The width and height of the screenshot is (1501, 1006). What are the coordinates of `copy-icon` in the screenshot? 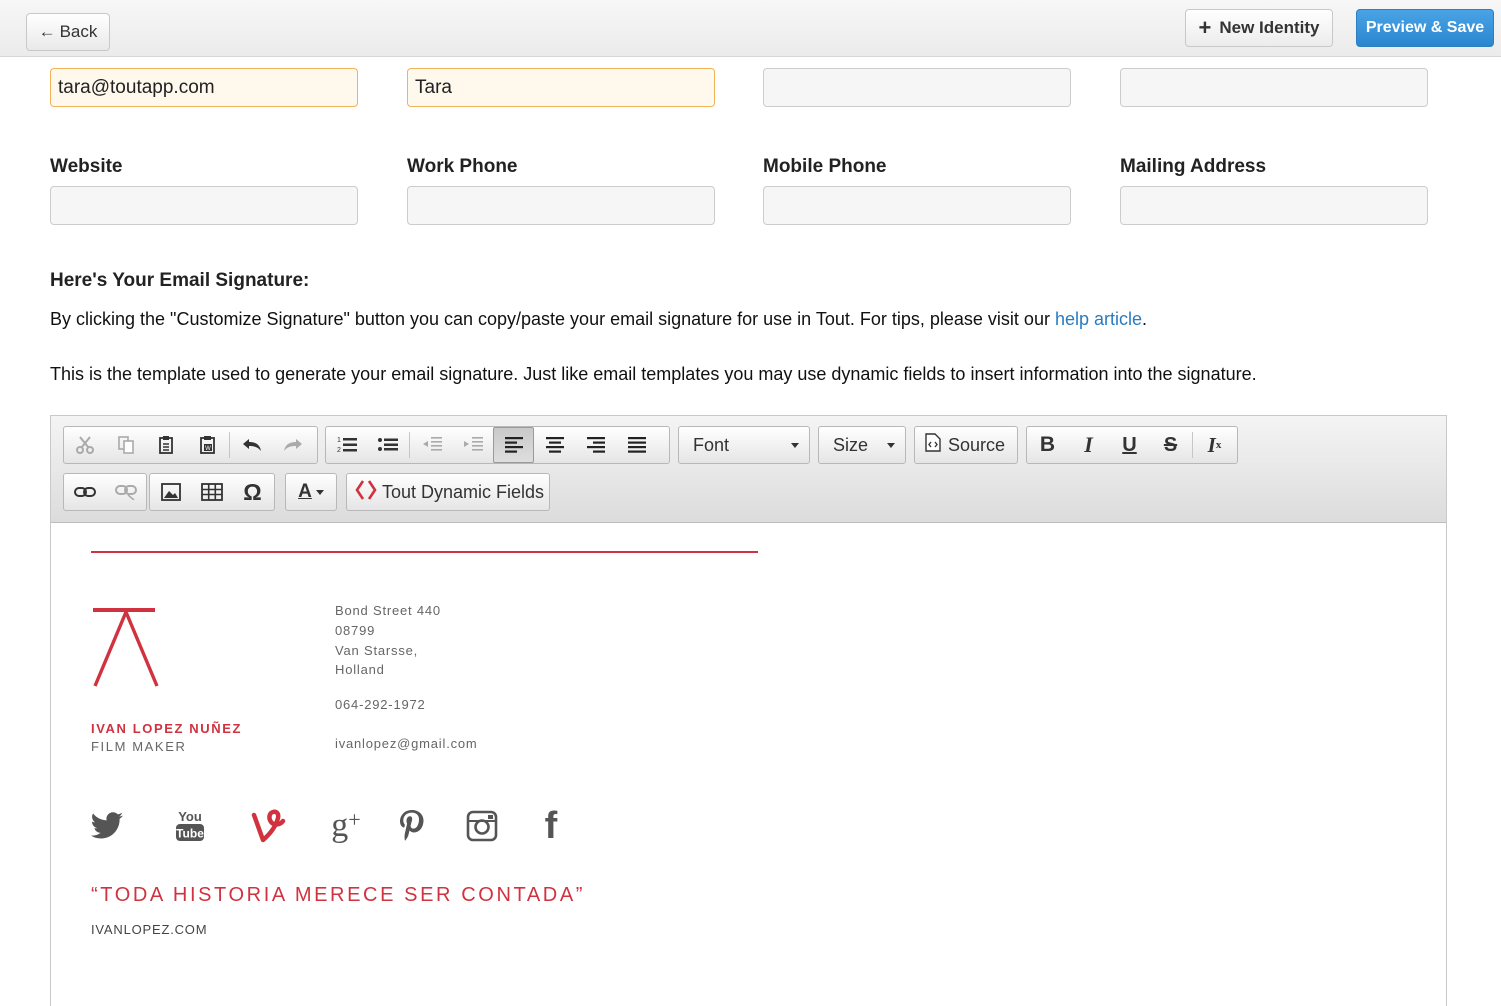 It's located at (125, 445).